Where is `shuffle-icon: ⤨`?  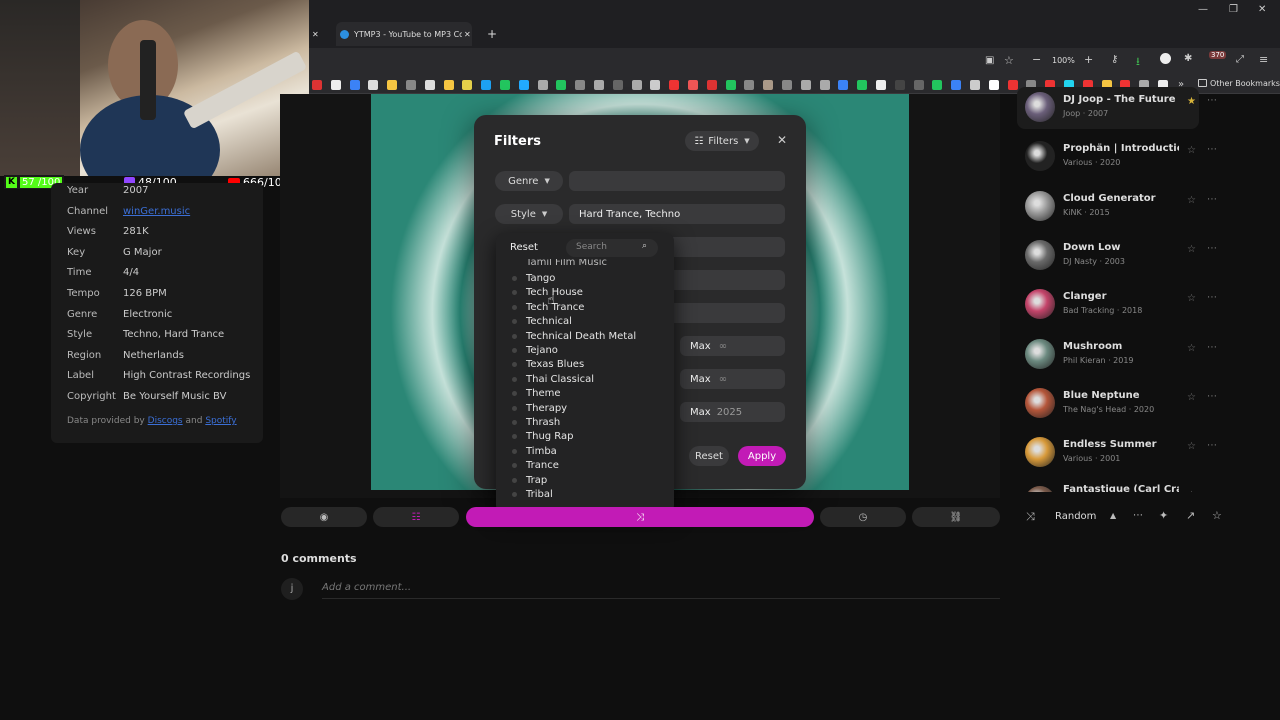 shuffle-icon: ⤨ is located at coordinates (1030, 517).